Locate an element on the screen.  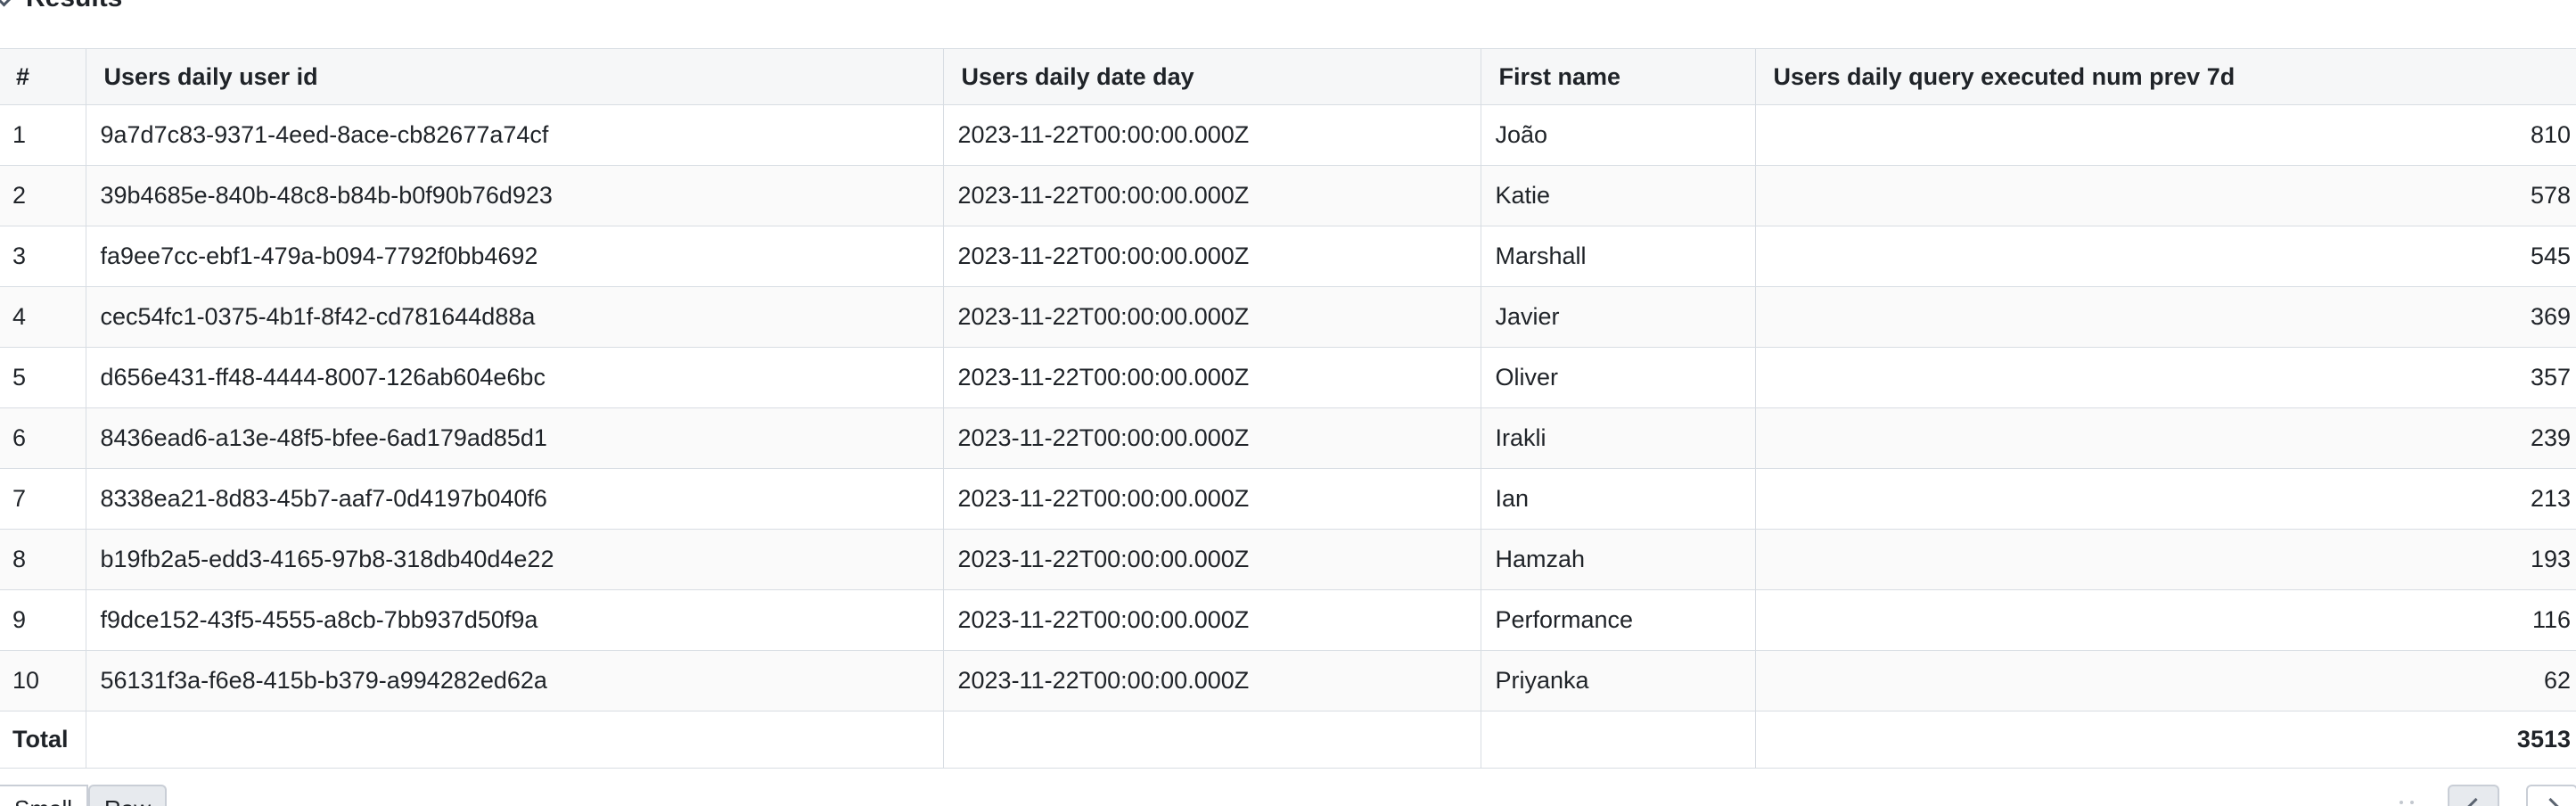
chevron-right-icon is located at coordinates (2551, 801).